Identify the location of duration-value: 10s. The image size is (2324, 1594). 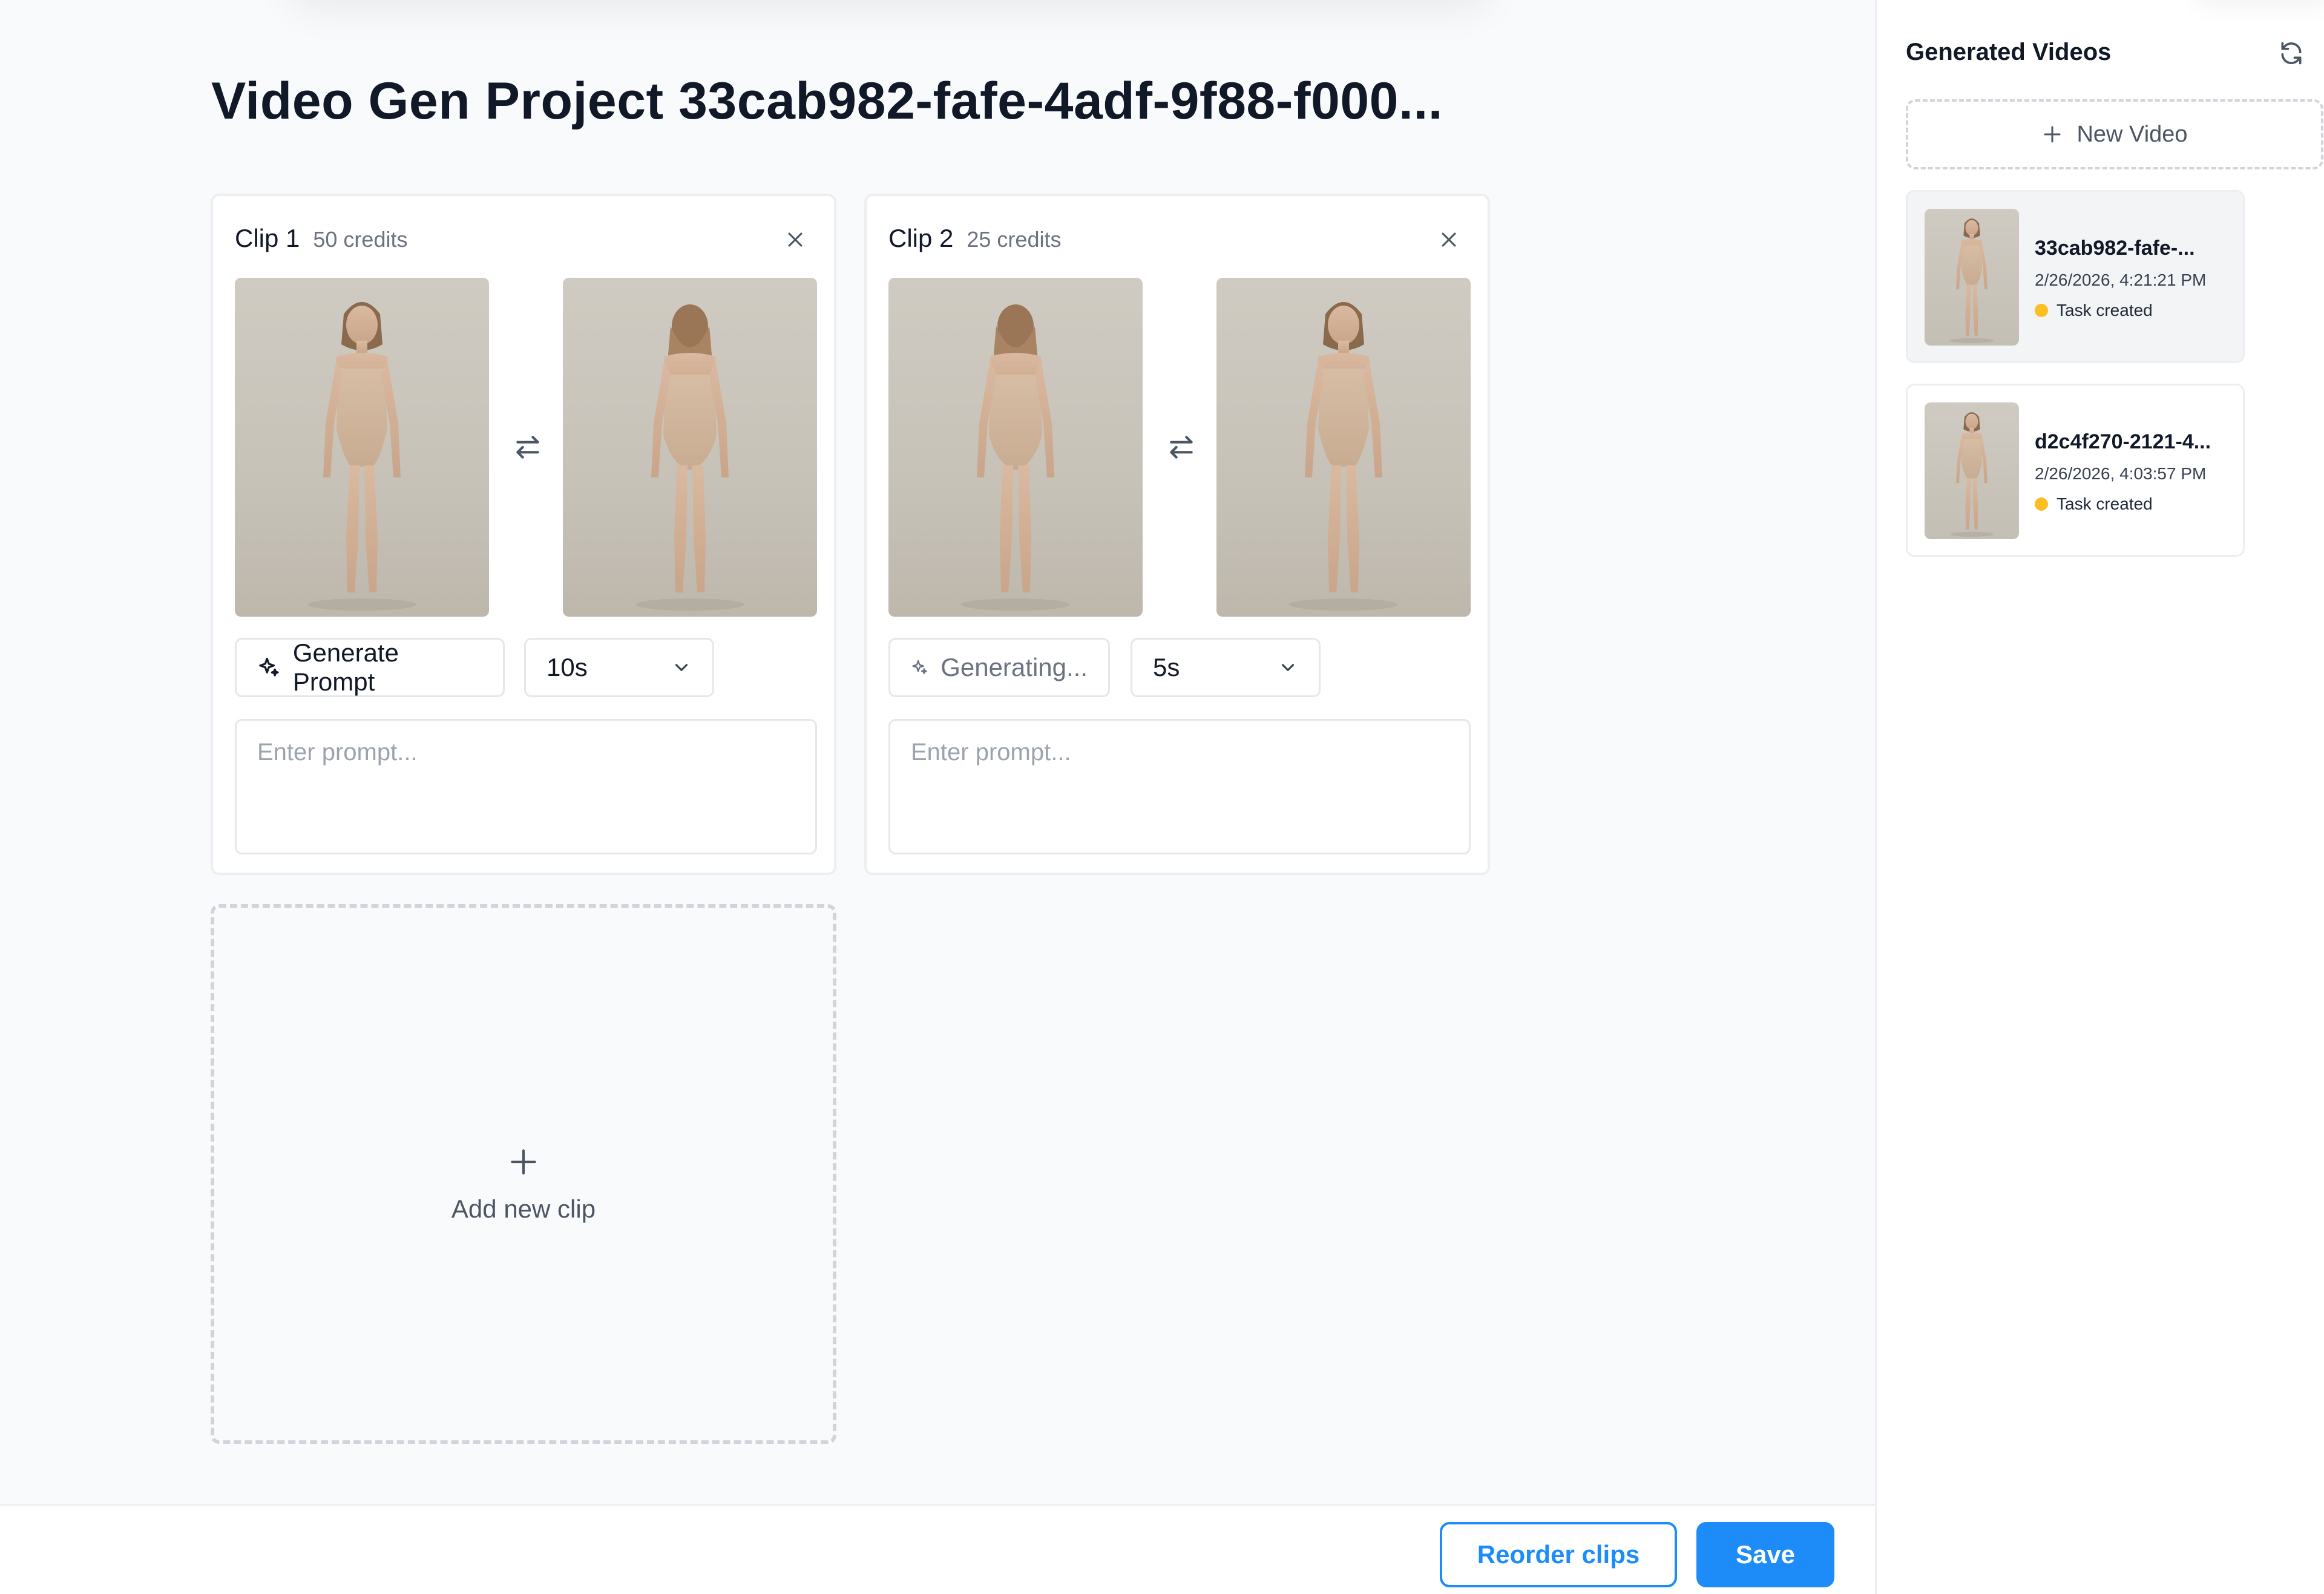
(567, 667).